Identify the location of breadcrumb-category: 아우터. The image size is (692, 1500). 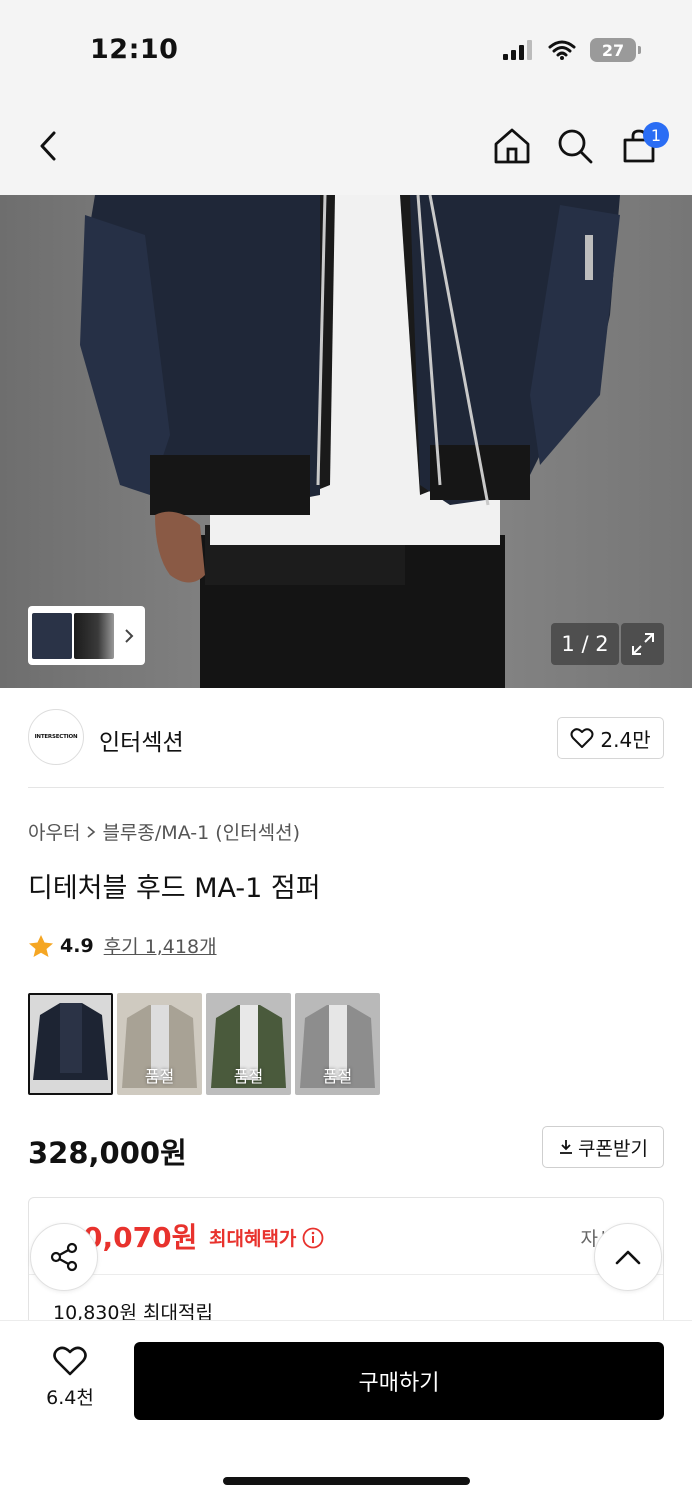
(54, 831).